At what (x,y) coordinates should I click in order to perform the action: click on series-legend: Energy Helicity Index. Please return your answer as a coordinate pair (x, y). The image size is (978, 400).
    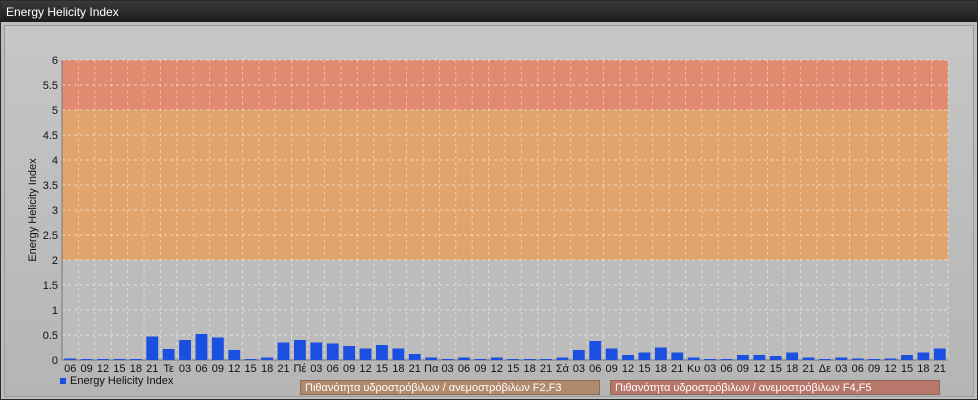
    Looking at the image, I should click on (116, 381).